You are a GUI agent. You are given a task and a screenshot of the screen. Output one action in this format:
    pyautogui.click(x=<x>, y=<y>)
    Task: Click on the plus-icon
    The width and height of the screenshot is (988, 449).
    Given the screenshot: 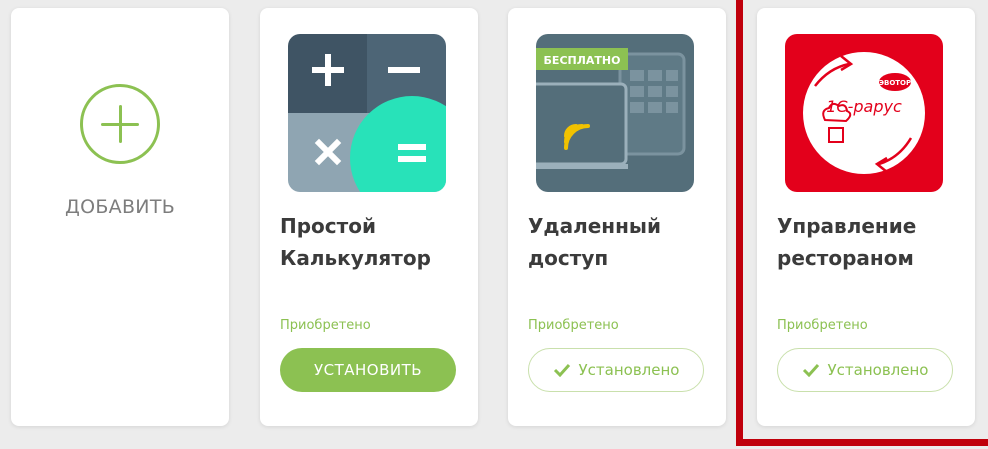 What is the action you would take?
    pyautogui.click(x=120, y=124)
    